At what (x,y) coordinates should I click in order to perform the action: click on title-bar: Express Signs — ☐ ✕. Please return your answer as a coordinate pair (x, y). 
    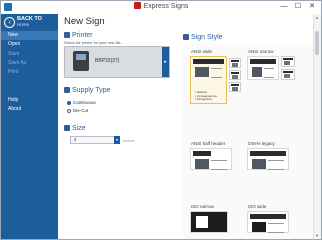
    Looking at the image, I should click on (161, 8).